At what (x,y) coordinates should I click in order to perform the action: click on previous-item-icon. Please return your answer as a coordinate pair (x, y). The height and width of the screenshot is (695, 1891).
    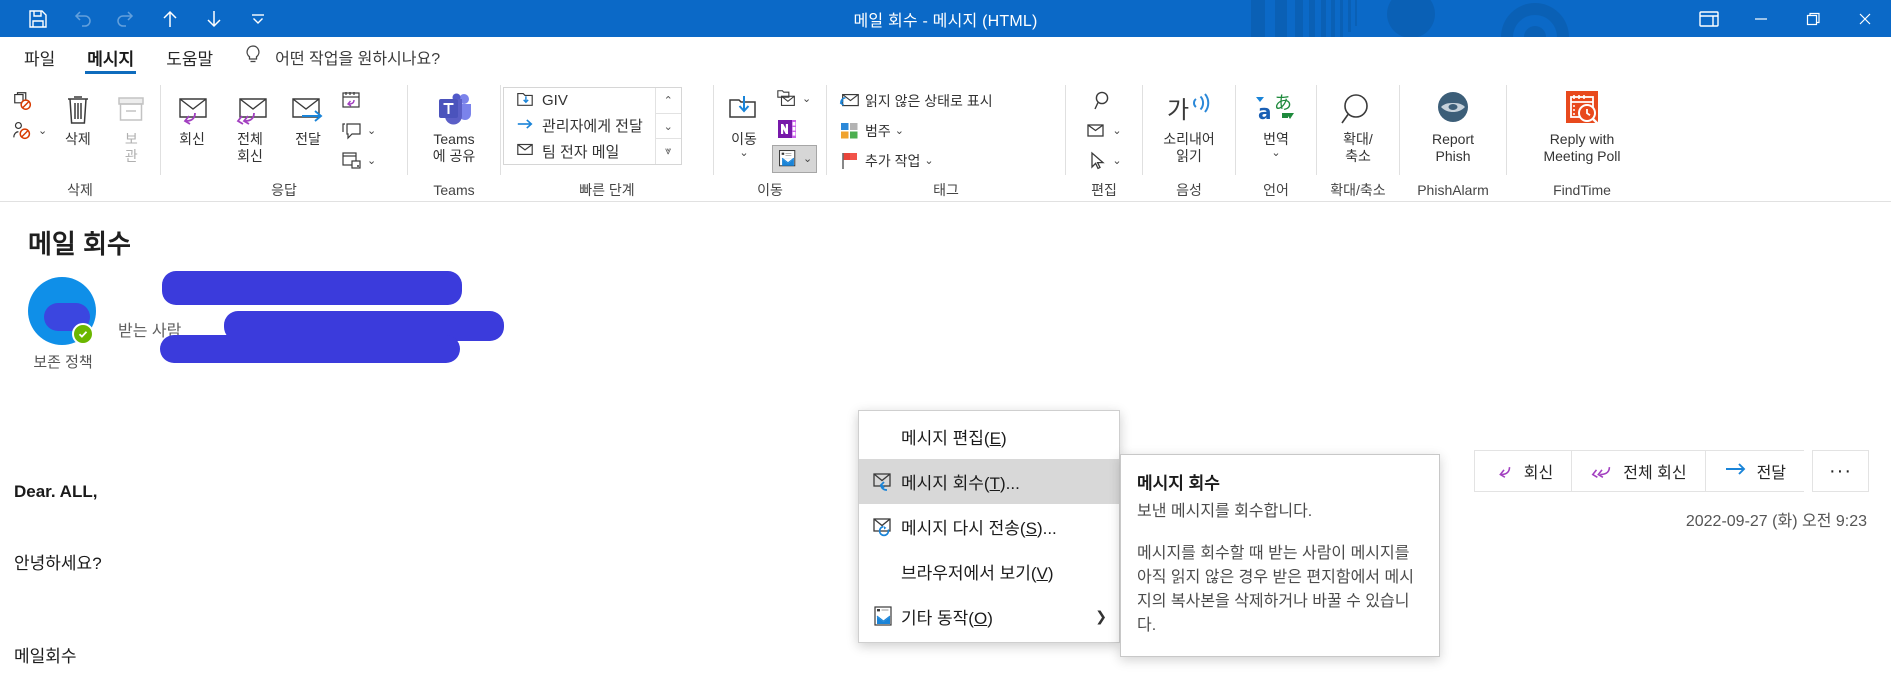
    Looking at the image, I should click on (170, 19).